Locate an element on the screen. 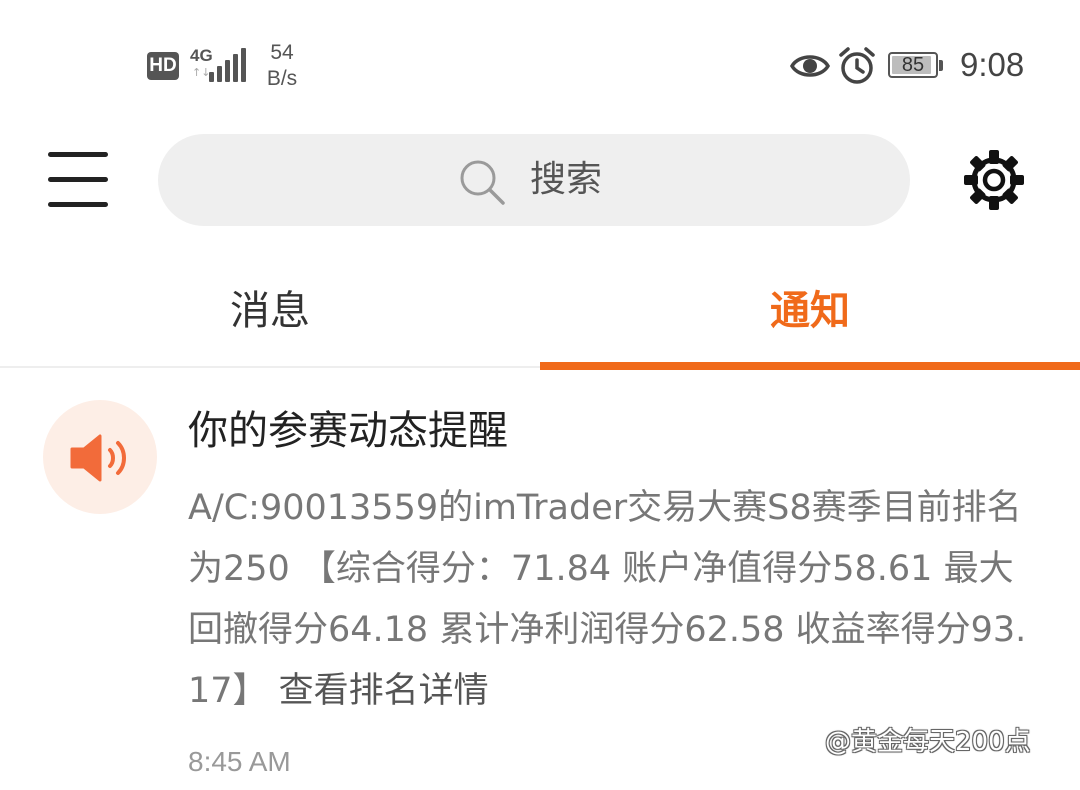 The height and width of the screenshot is (790, 1080). tab-bar: 消息 通知 is located at coordinates (540, 315).